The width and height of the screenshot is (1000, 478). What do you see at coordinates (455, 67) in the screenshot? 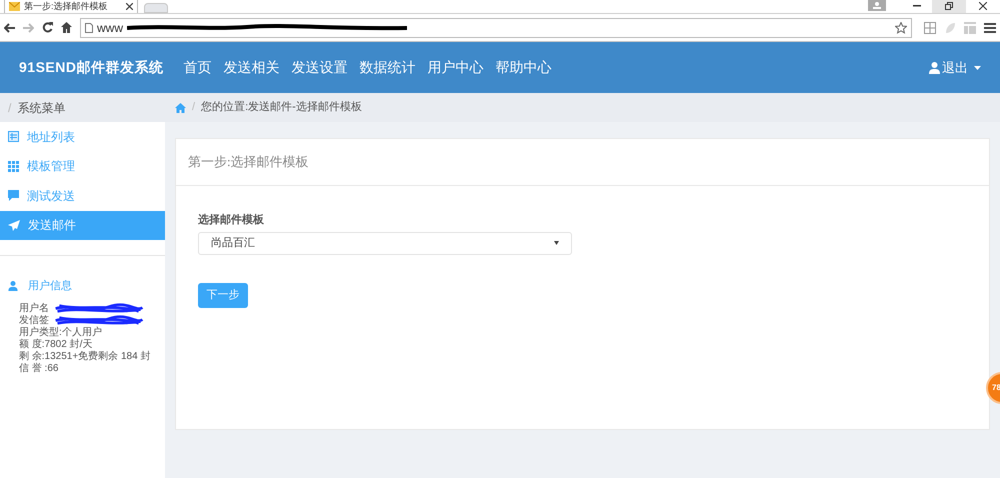
I see `nav-link: 用户中心` at bounding box center [455, 67].